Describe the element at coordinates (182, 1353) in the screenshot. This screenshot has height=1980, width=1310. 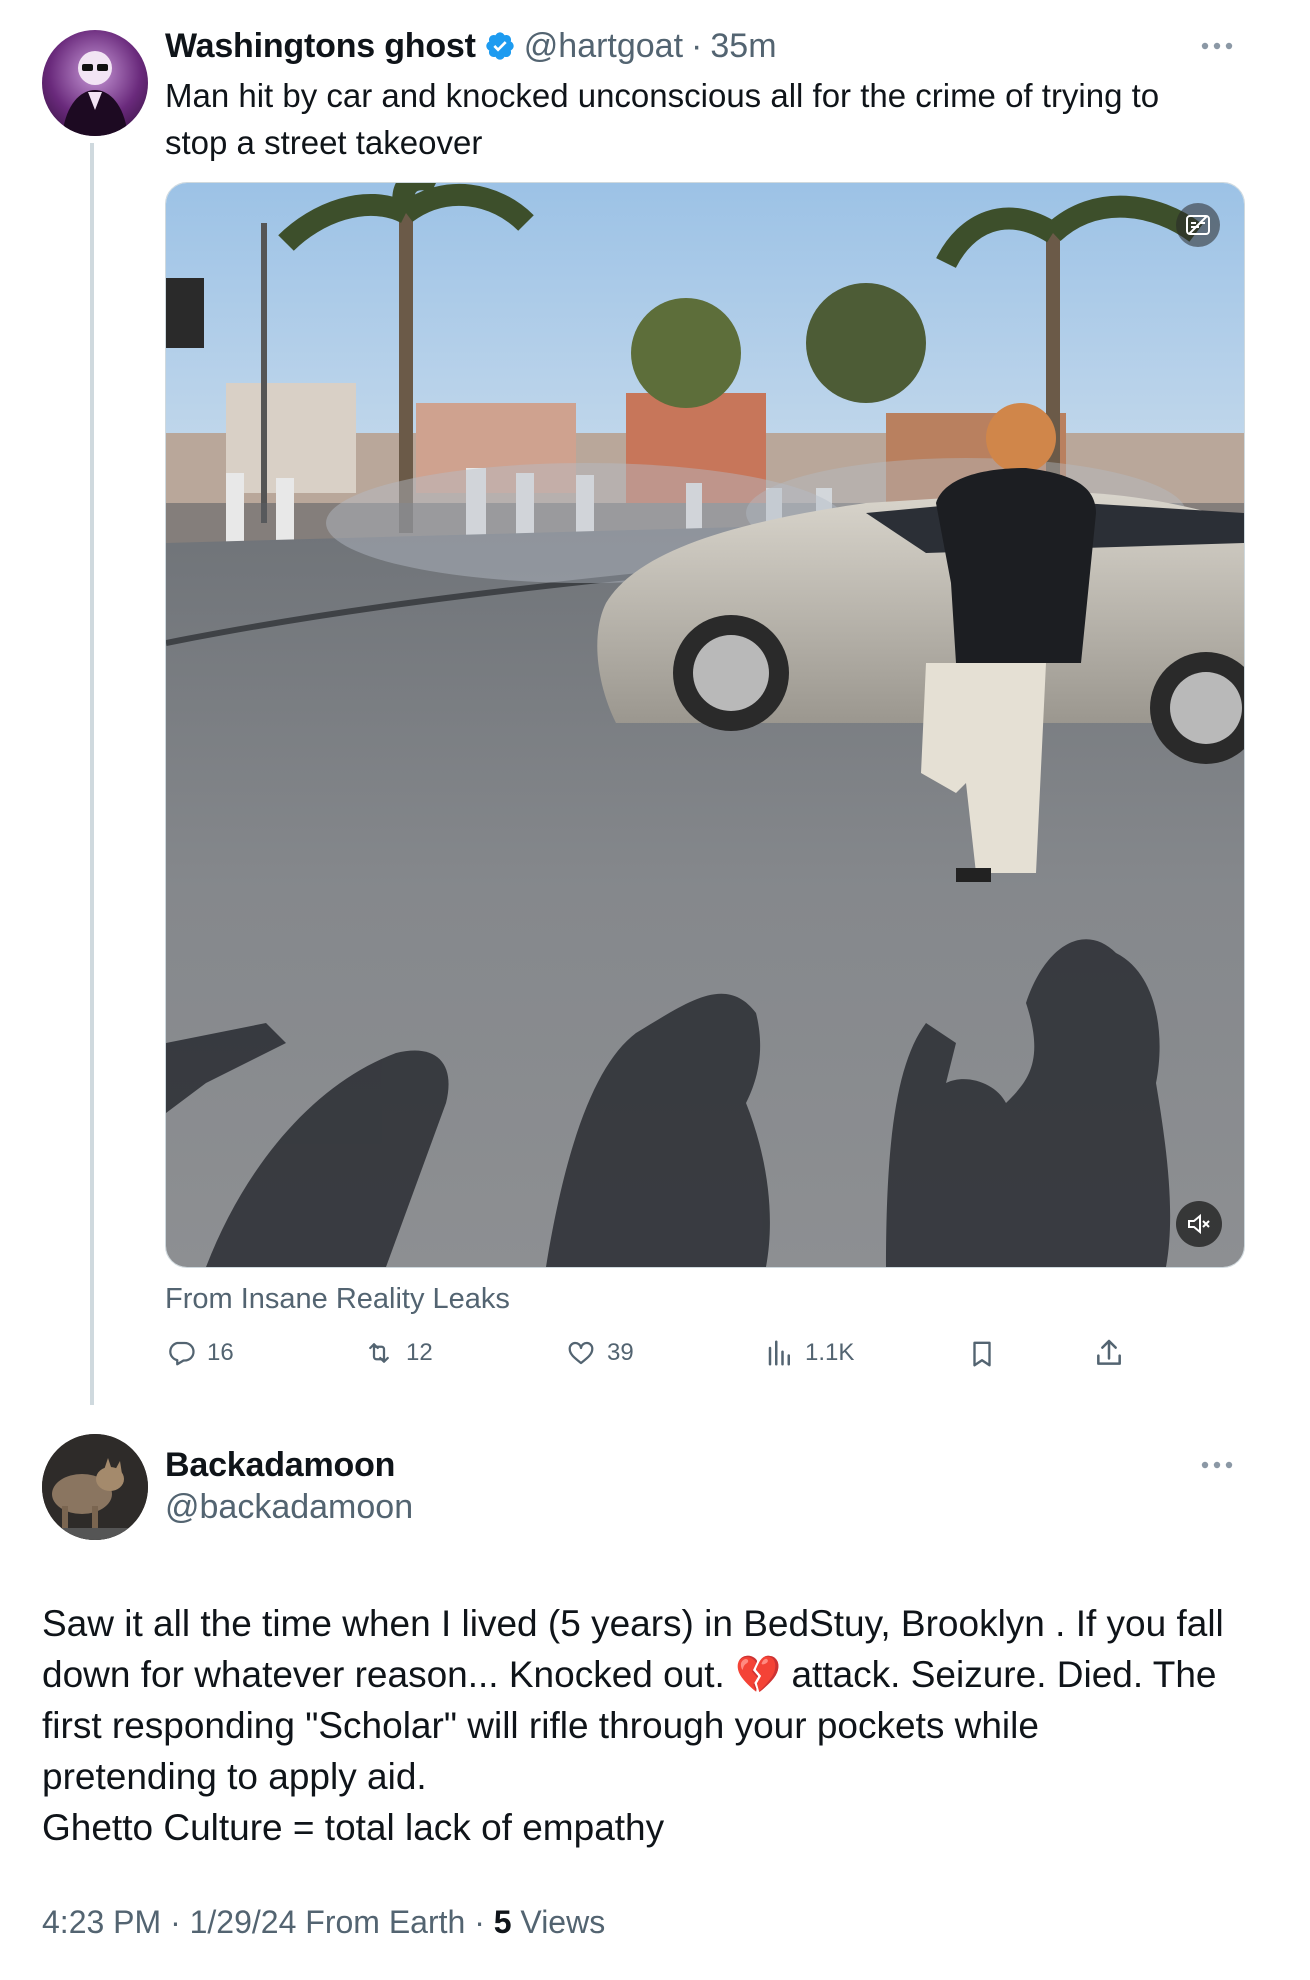
I see `reply-icon` at that location.